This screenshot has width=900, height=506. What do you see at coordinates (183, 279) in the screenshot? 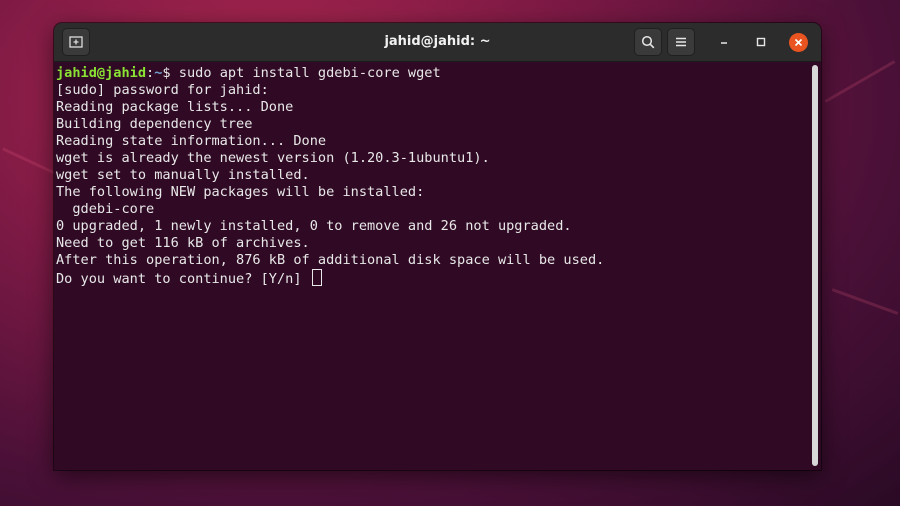
I see `continue-prompt: Do you want to continue? [Y/n]` at bounding box center [183, 279].